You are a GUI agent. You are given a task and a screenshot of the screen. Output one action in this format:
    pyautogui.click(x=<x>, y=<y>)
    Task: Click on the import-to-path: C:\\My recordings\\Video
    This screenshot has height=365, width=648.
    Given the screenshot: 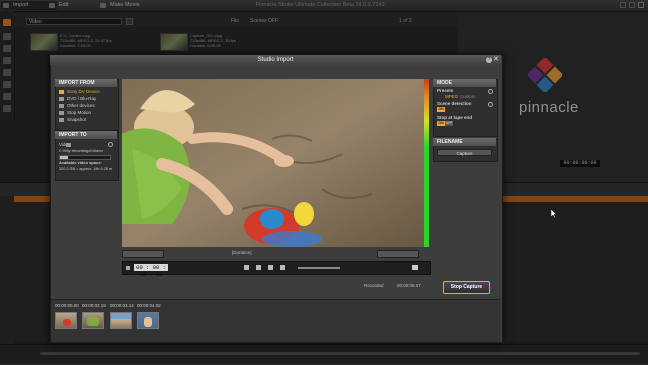 What is the action you would take?
    pyautogui.click(x=81, y=150)
    